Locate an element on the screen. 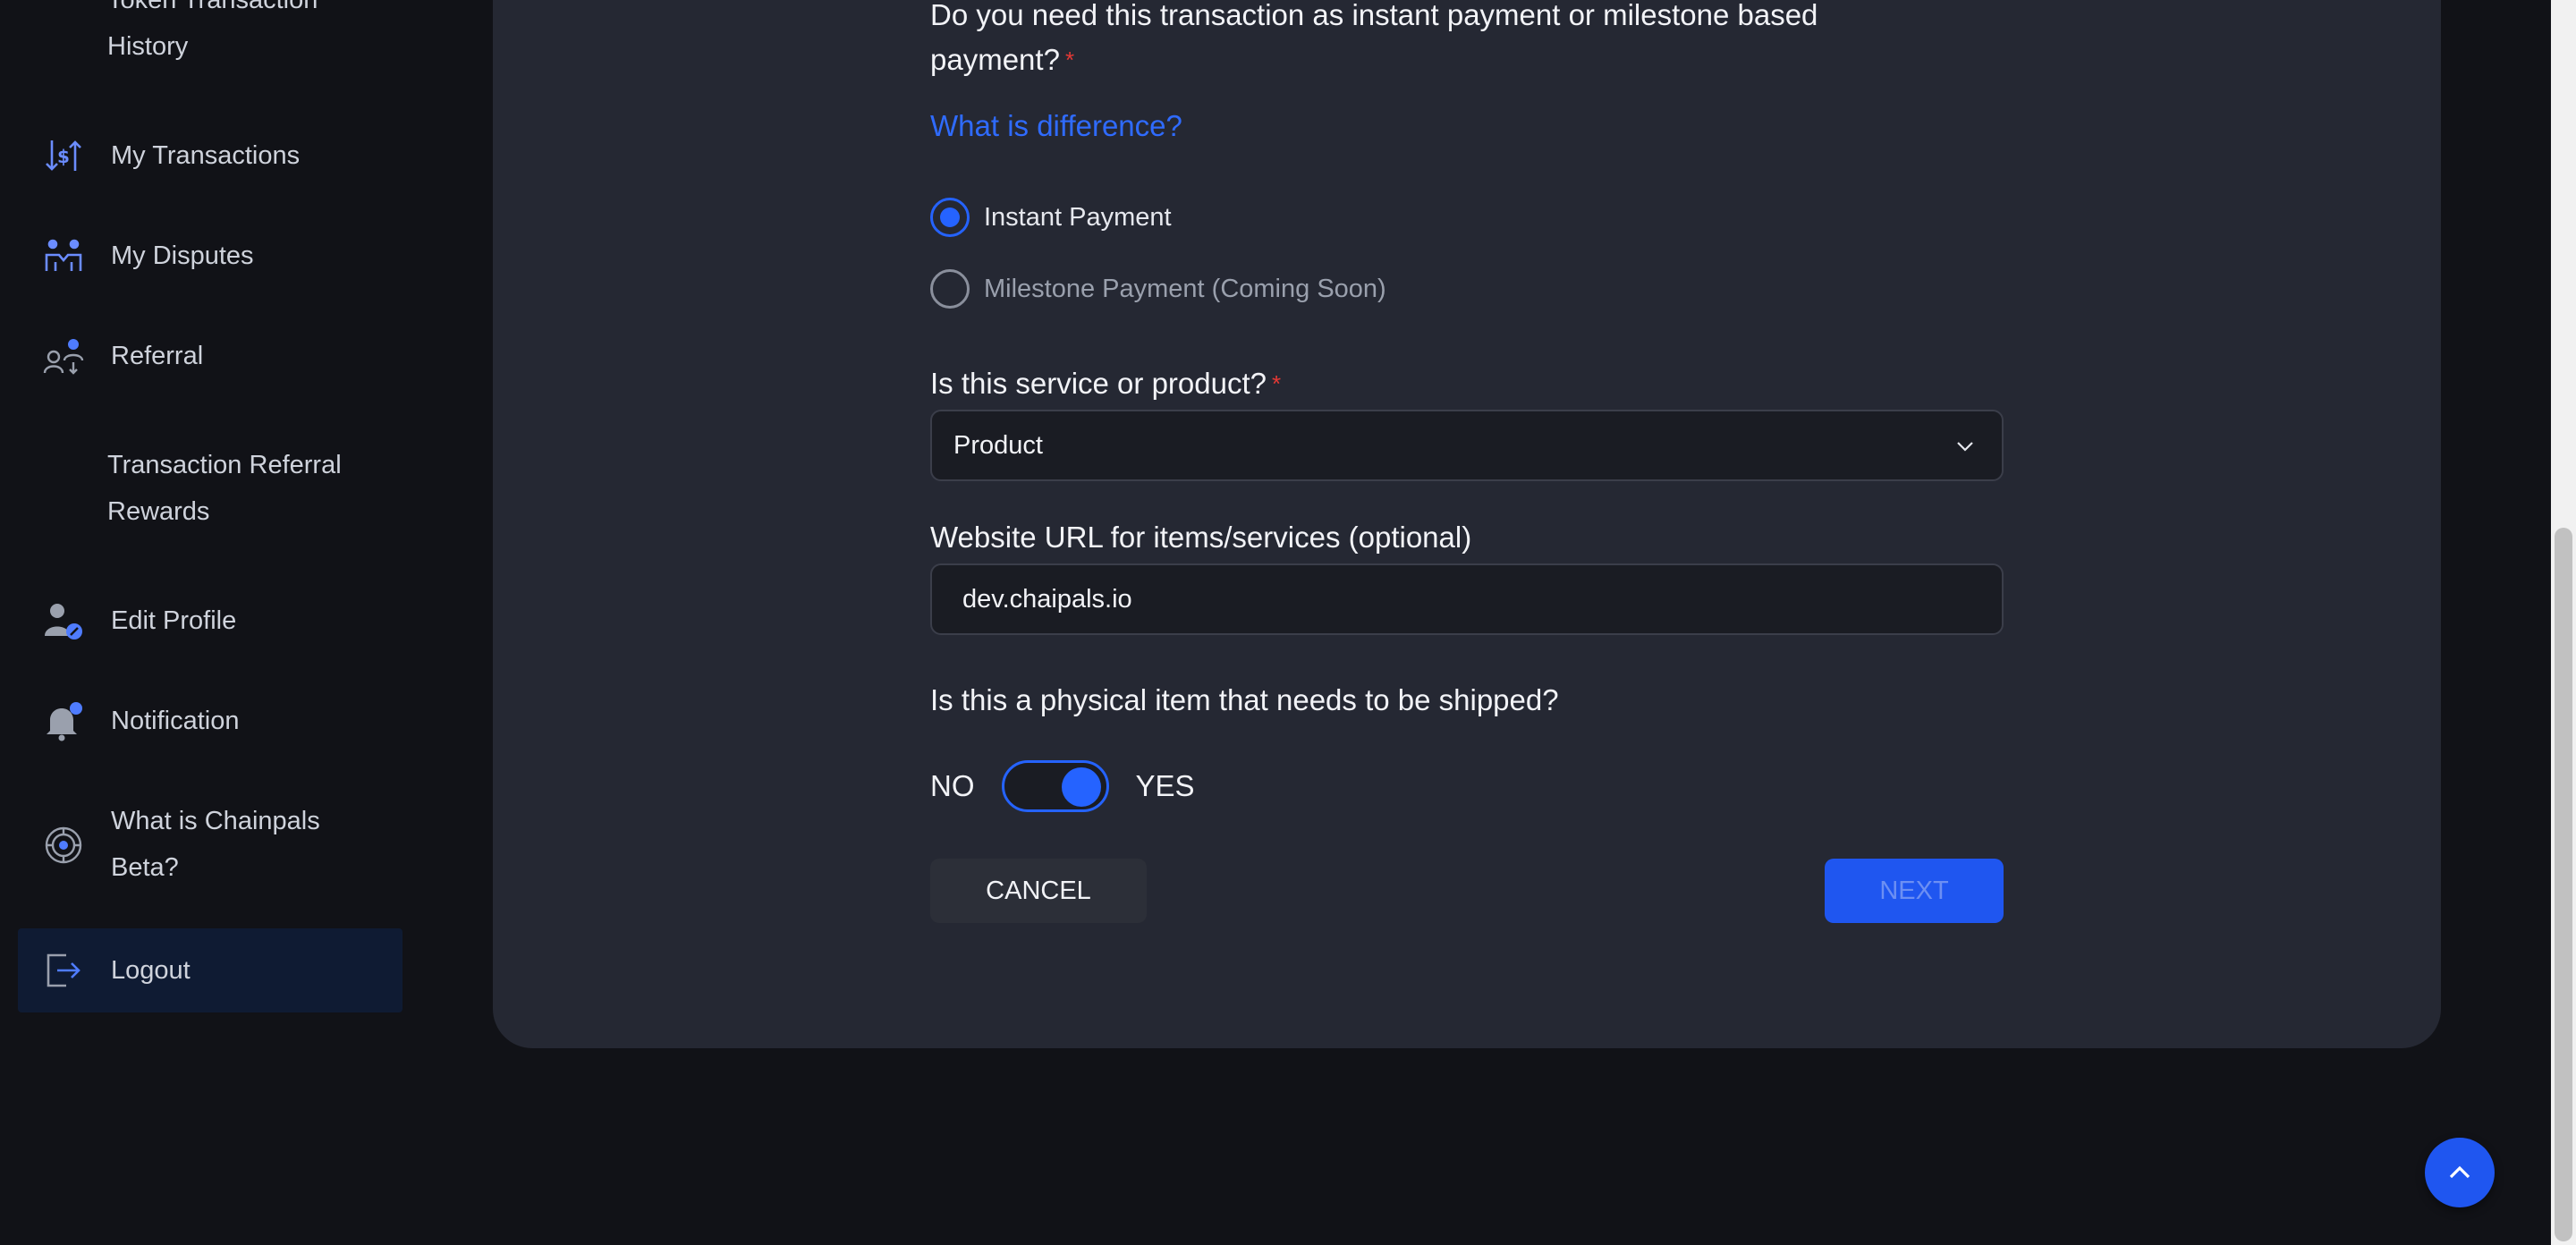  shipping-toggle is located at coordinates (1055, 786).